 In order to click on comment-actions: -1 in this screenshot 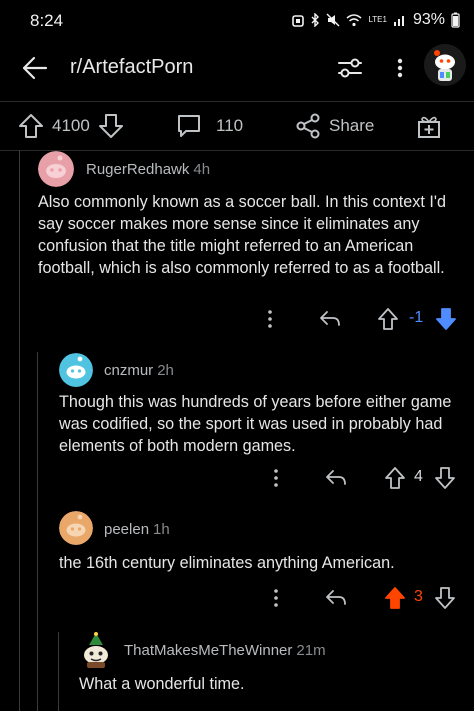, I will do `click(237, 320)`.